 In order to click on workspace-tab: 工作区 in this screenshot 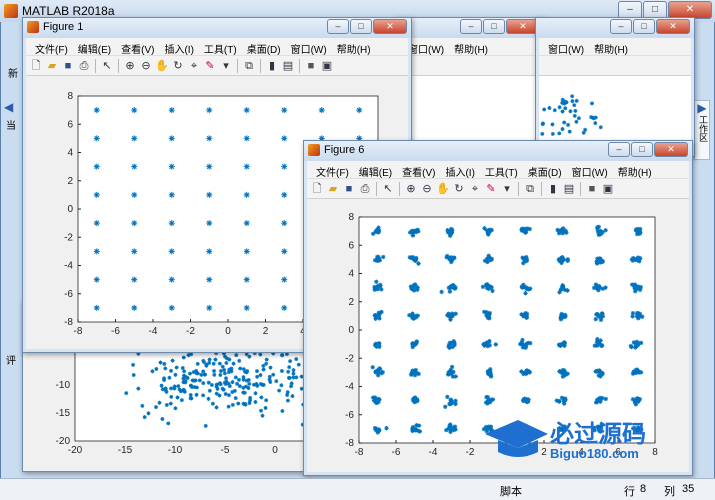, I will do `click(703, 128)`.